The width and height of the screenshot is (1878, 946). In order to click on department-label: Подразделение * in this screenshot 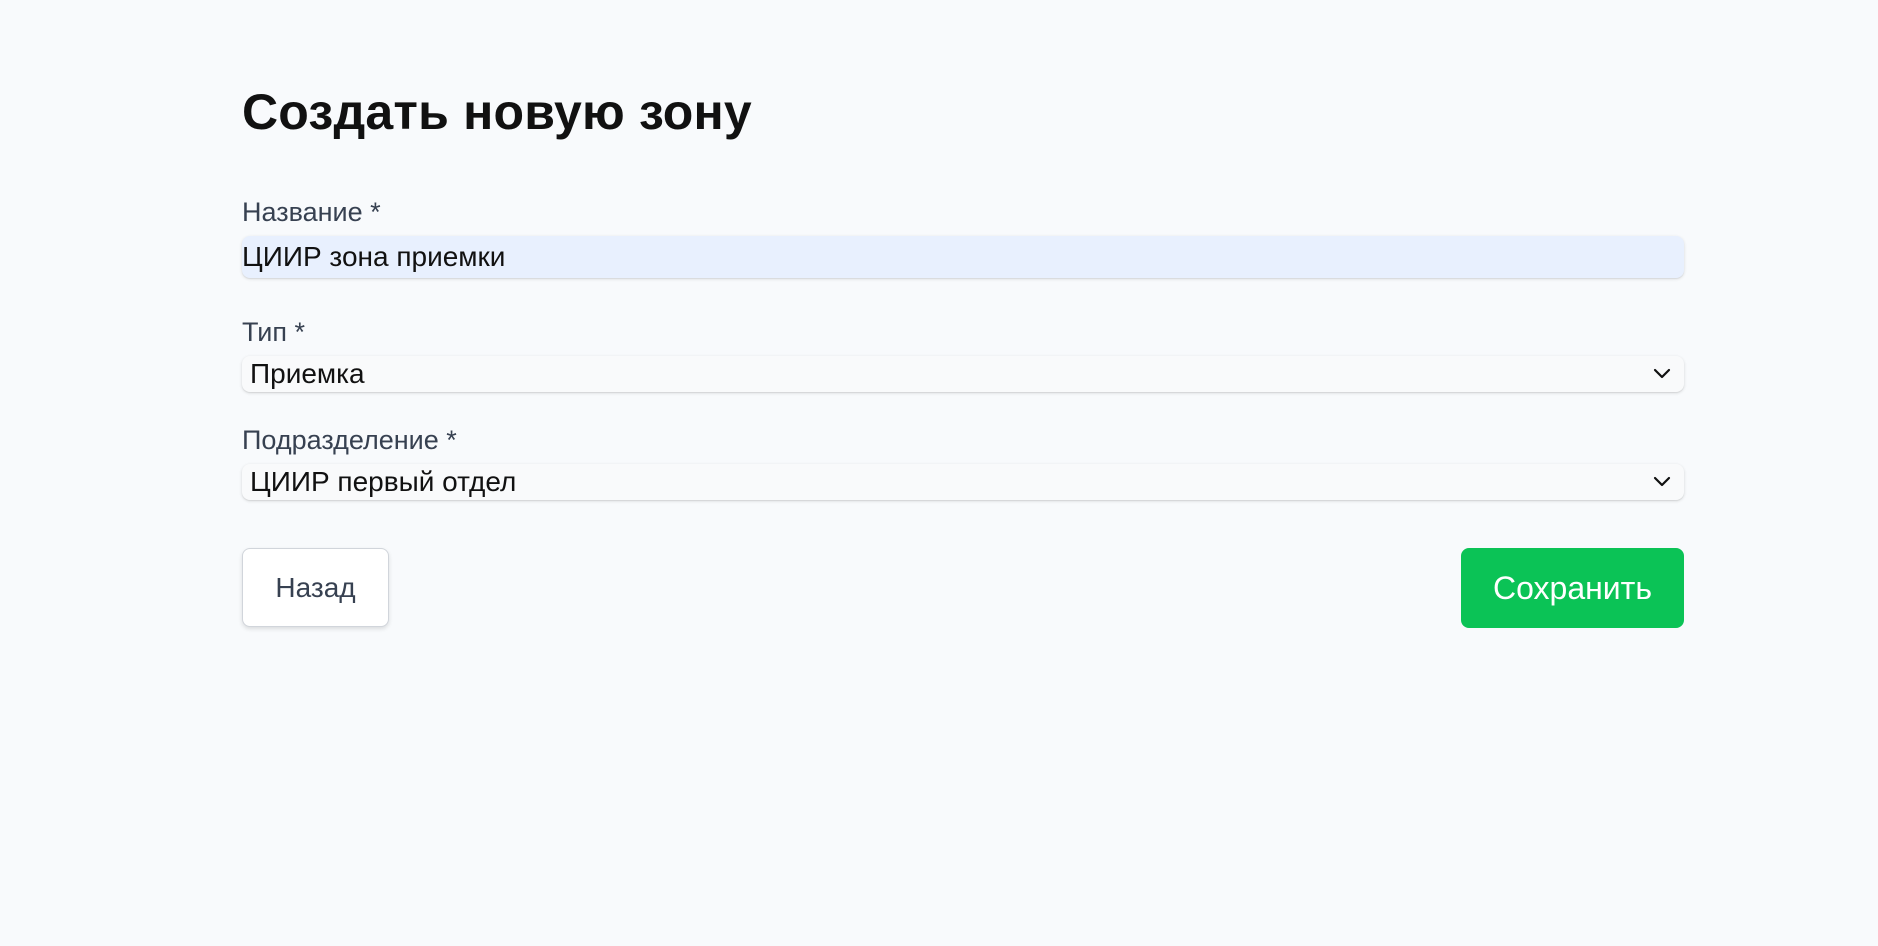, I will do `click(349, 440)`.